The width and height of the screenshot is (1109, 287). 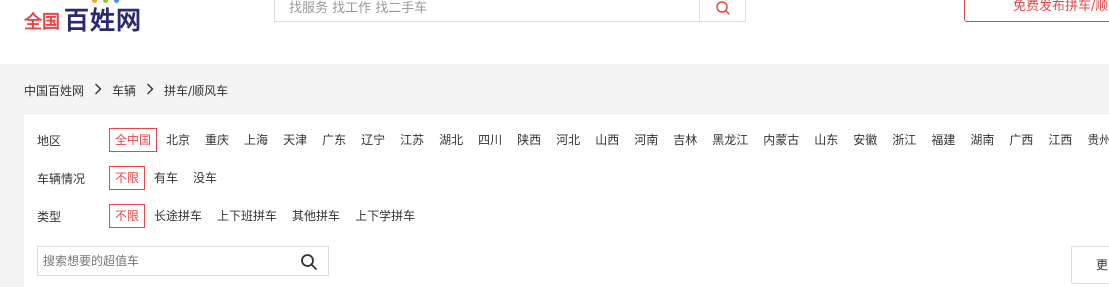 I want to click on listing-search-box, so click(x=183, y=261).